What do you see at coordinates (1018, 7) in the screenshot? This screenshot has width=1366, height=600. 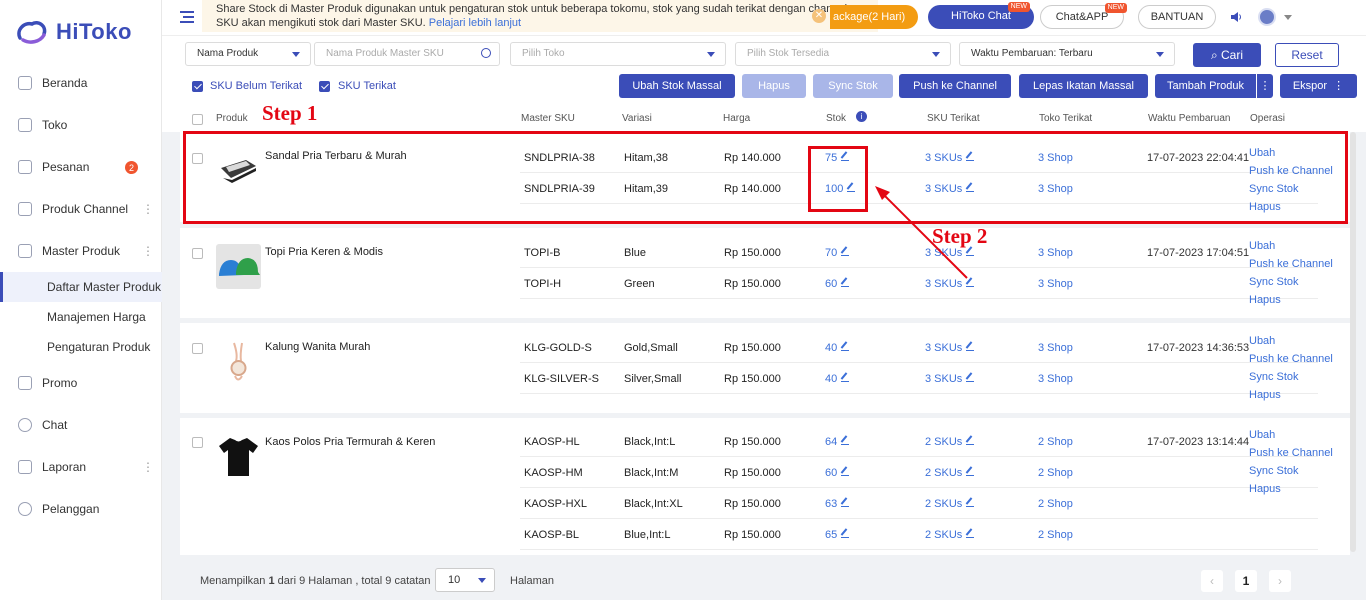 I see `new-badge: NEW` at bounding box center [1018, 7].